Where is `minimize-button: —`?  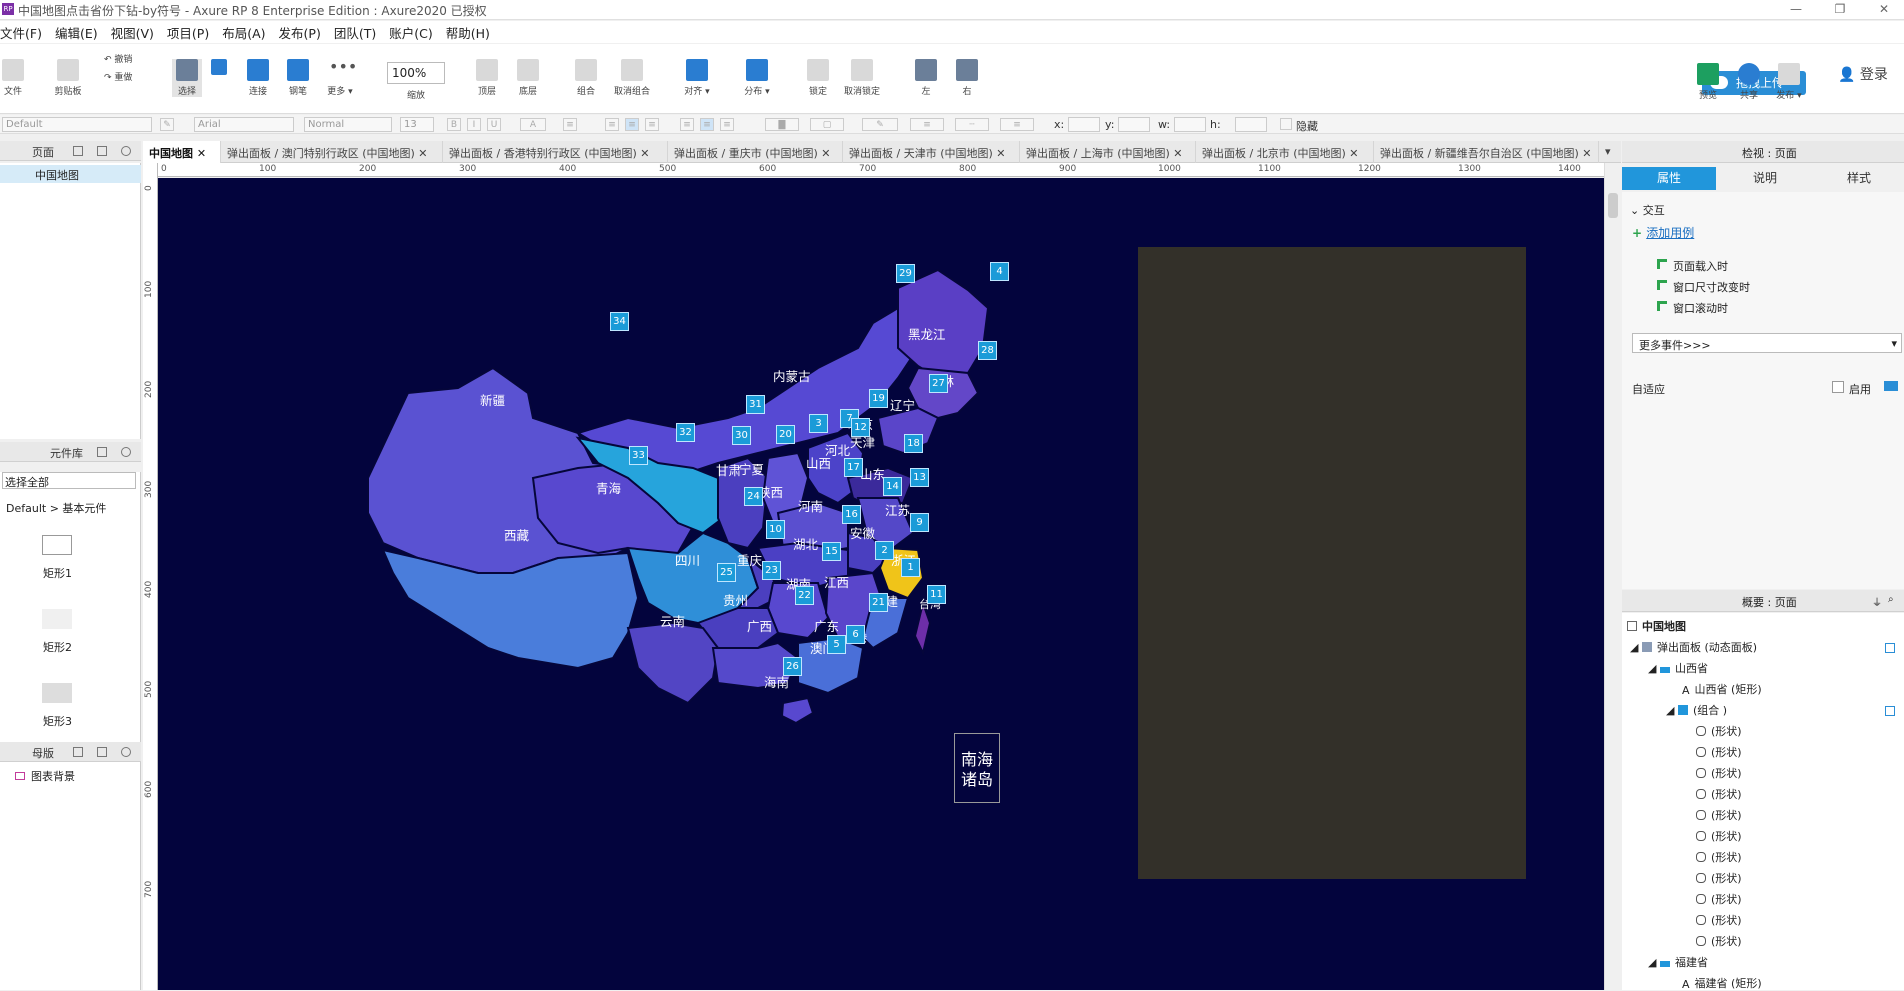
minimize-button: — is located at coordinates (1796, 10).